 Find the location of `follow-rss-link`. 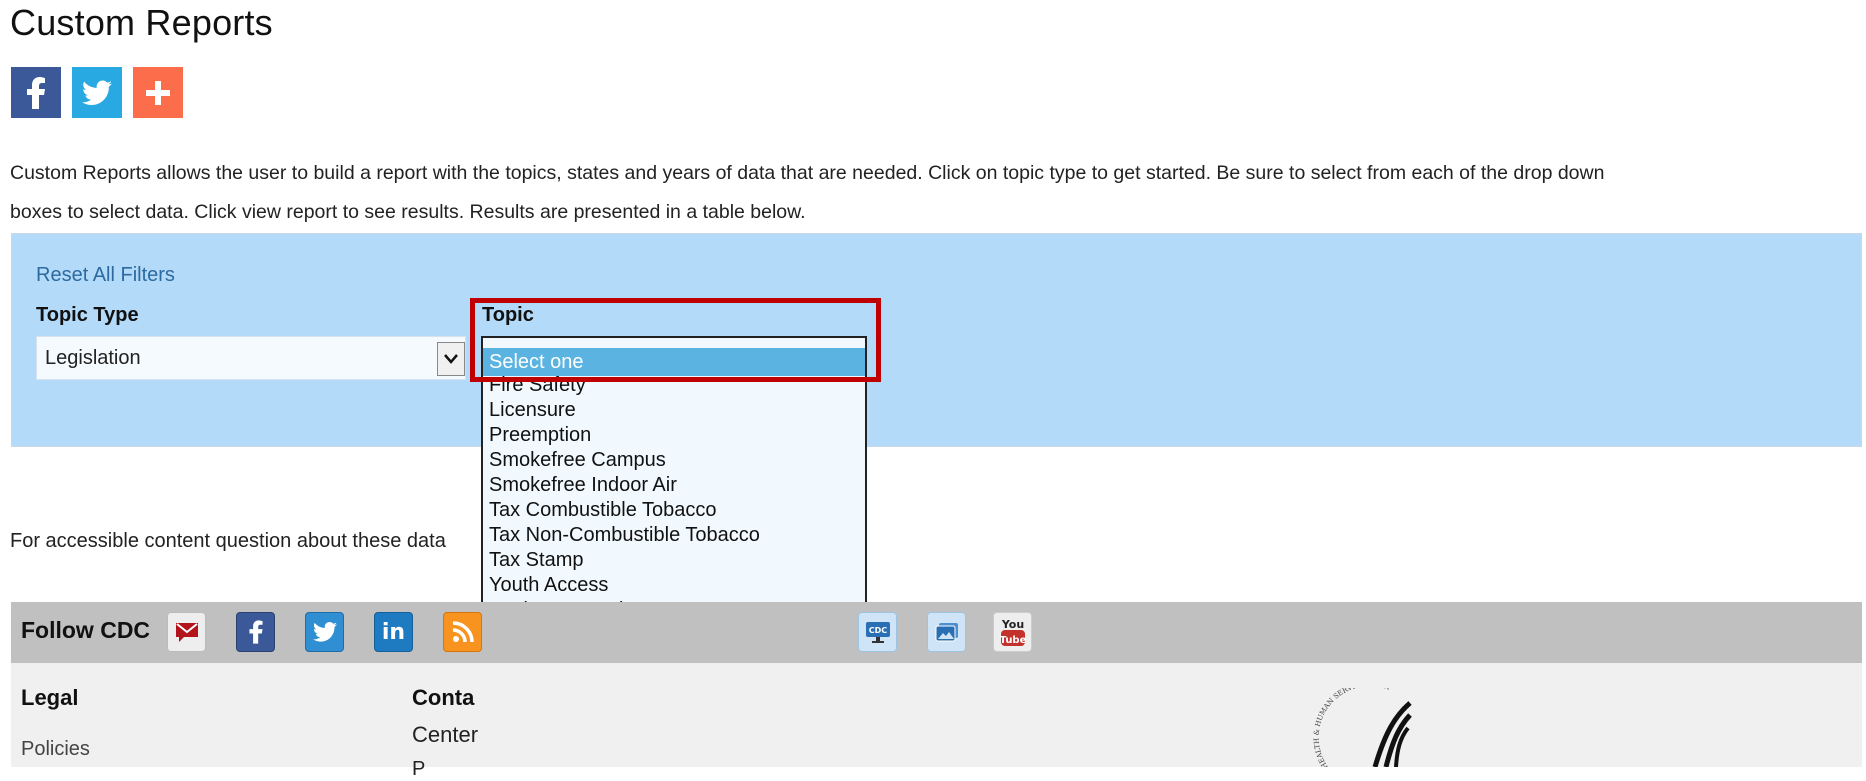

follow-rss-link is located at coordinates (462, 632).